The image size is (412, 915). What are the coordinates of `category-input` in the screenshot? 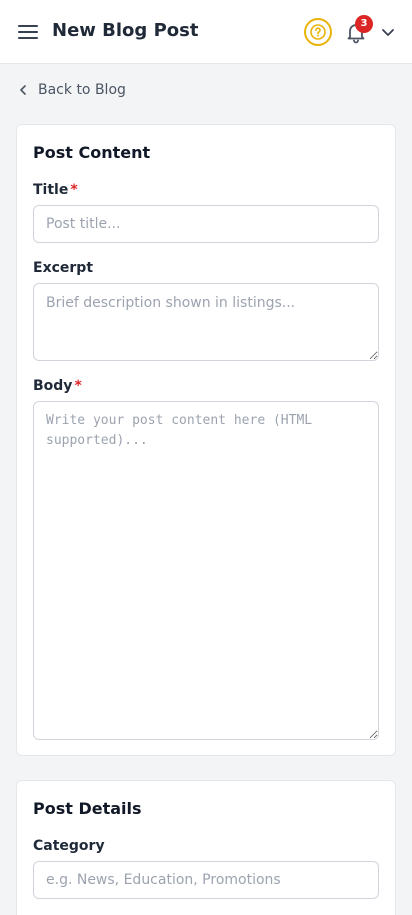 It's located at (206, 880).